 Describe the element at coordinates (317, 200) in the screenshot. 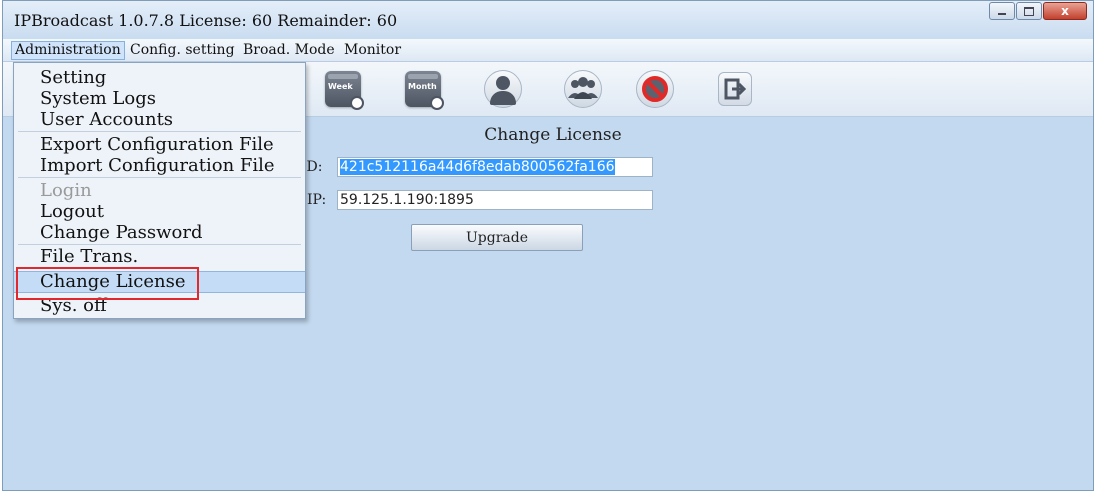

I see `ip-label: IP:` at that location.